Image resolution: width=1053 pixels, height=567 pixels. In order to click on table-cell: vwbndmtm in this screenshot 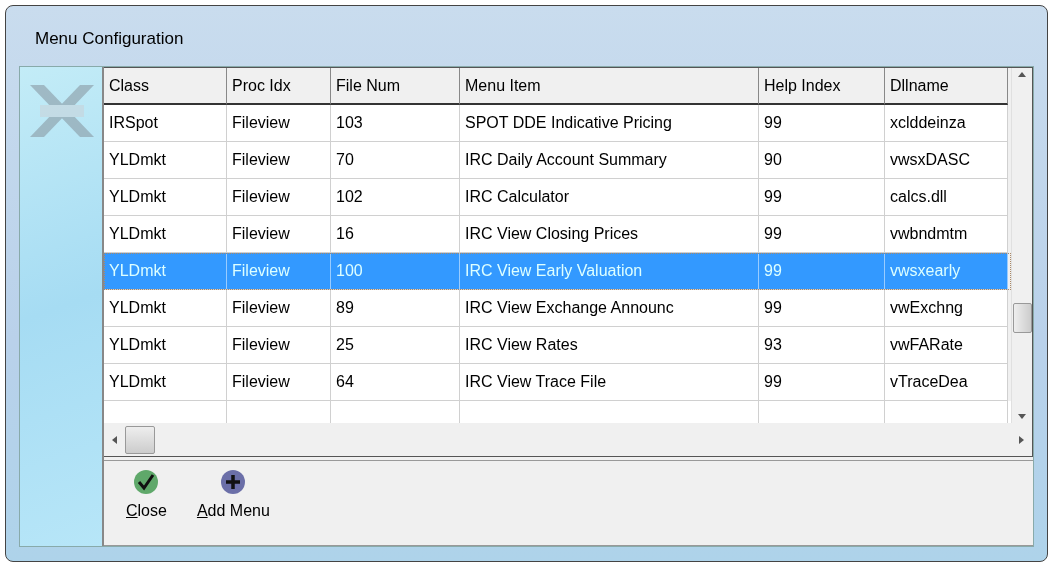, I will do `click(946, 234)`.